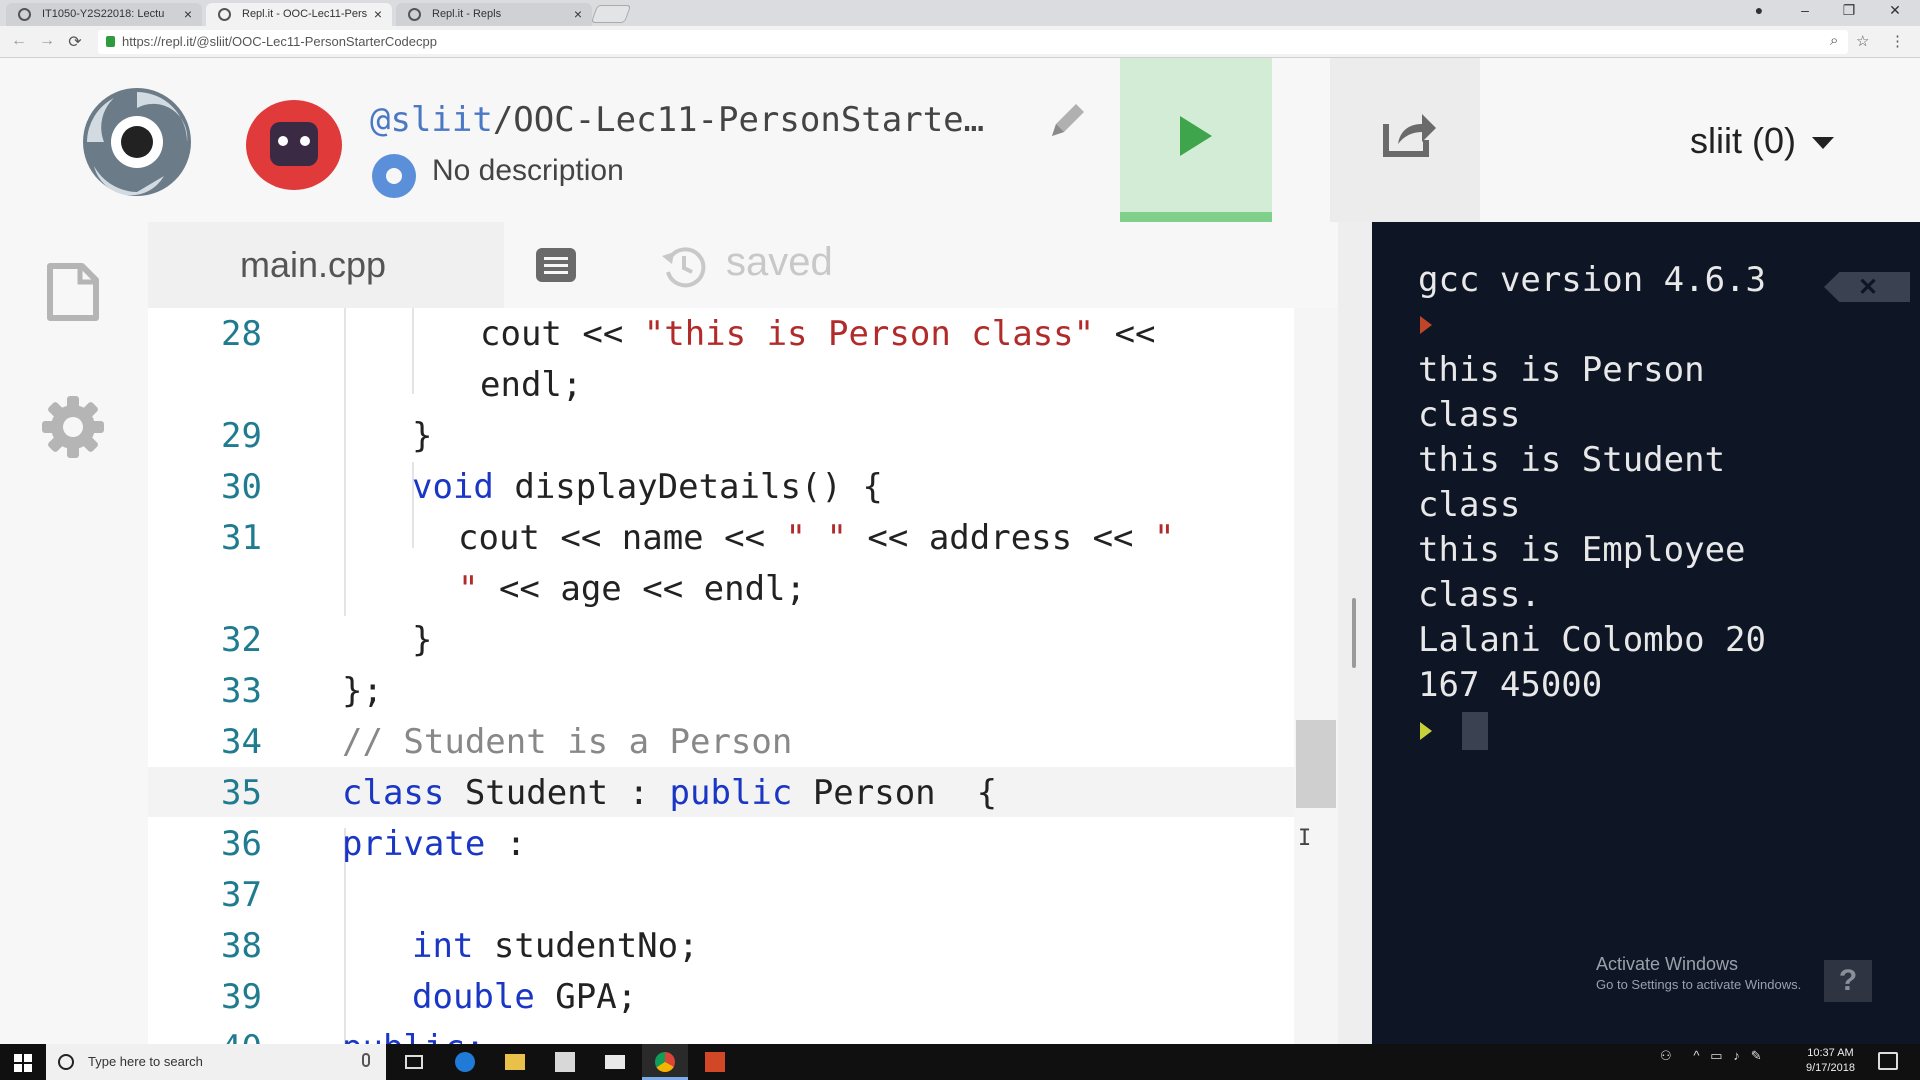 The image size is (1920, 1080). I want to click on history-icon, so click(684, 266).